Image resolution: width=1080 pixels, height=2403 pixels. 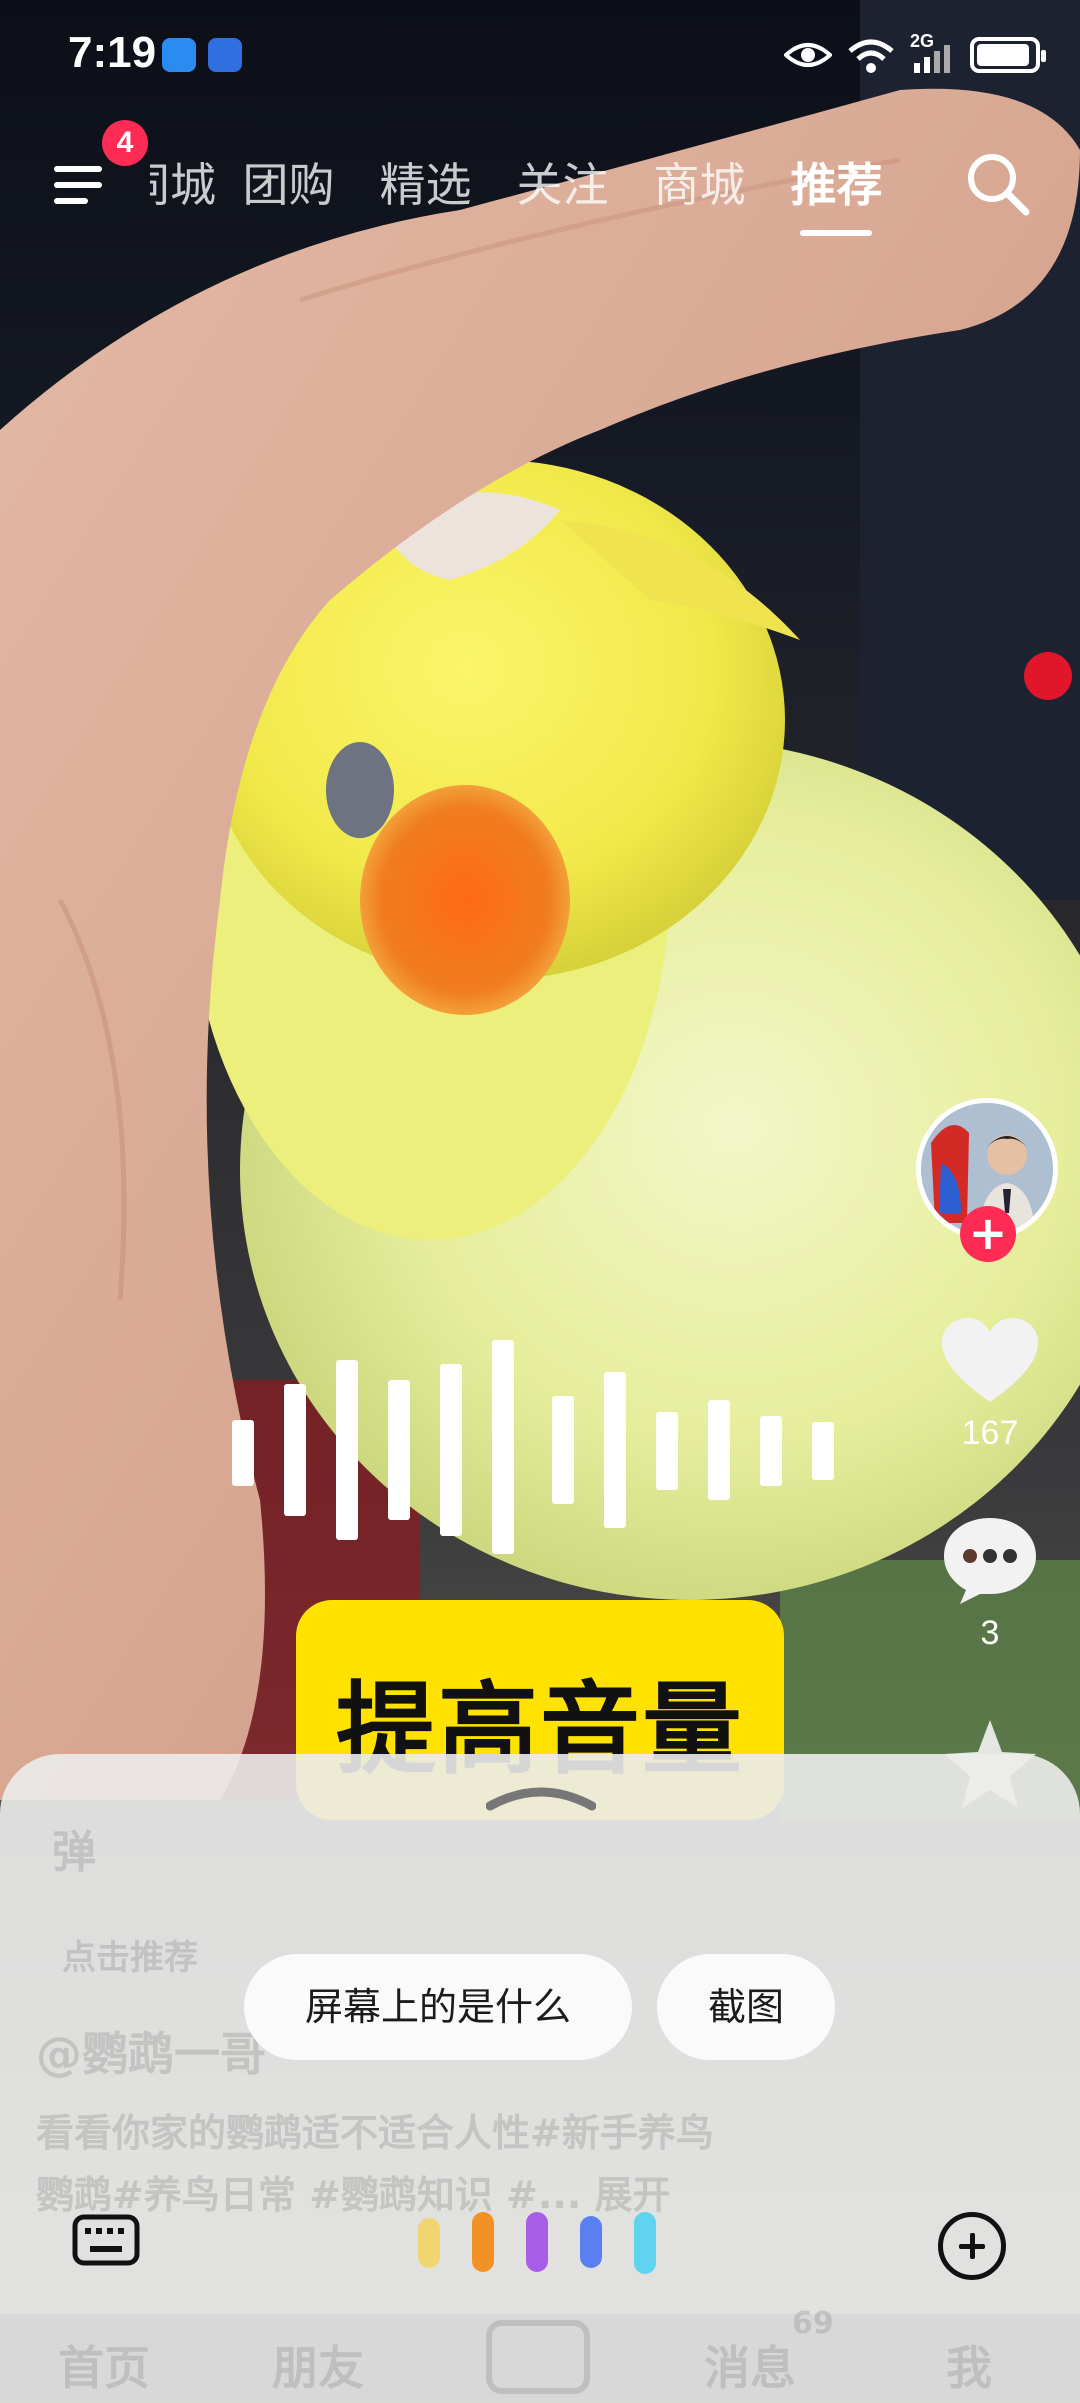 What do you see at coordinates (78, 169) in the screenshot?
I see `menu-icon` at bounding box center [78, 169].